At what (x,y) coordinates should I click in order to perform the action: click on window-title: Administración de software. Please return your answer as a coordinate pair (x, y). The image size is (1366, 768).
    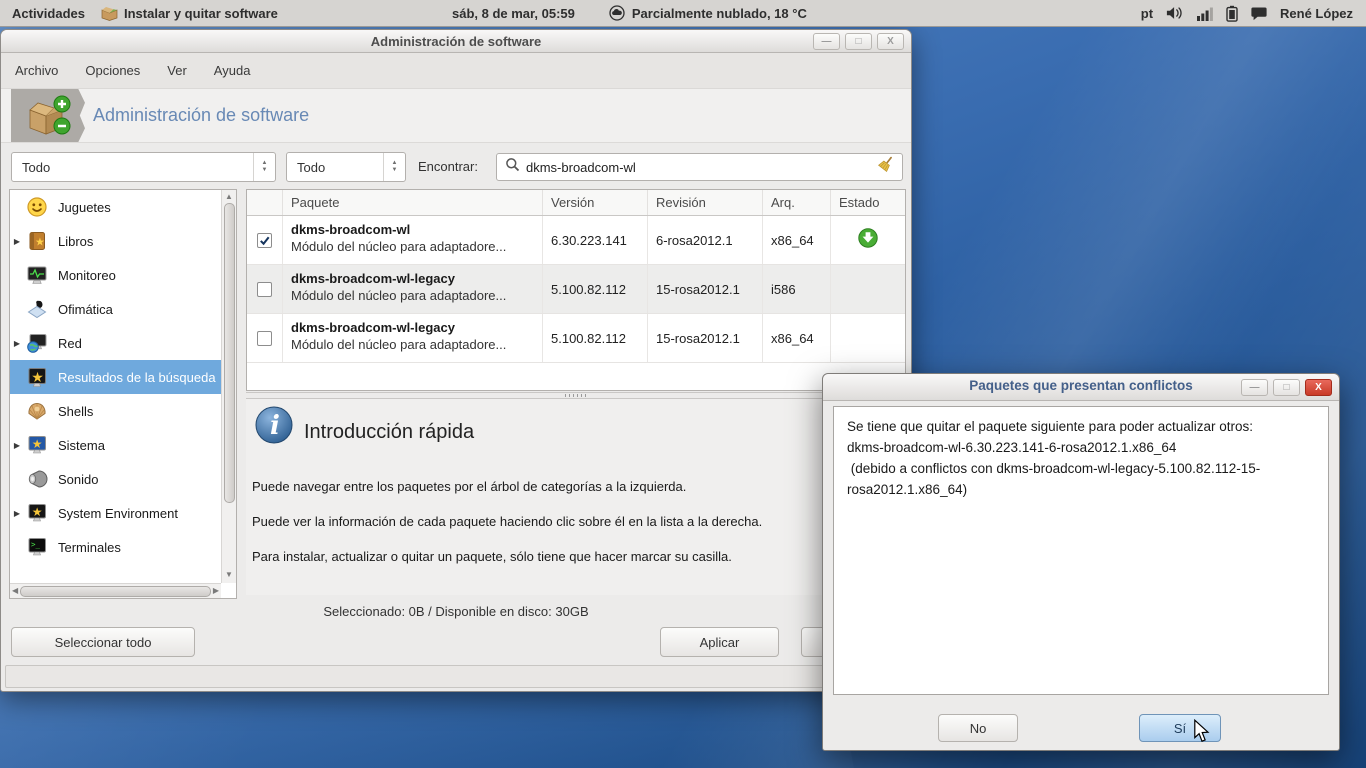
    Looking at the image, I should click on (456, 41).